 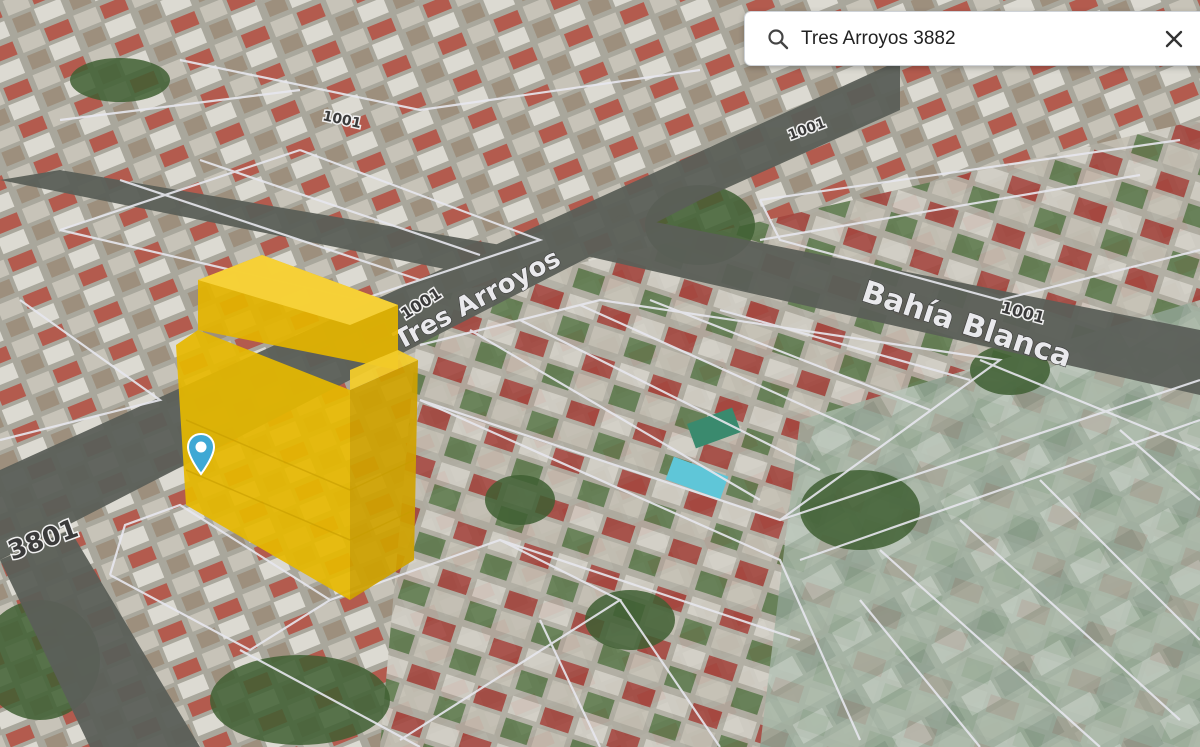 I want to click on close-icon, so click(x=1174, y=39).